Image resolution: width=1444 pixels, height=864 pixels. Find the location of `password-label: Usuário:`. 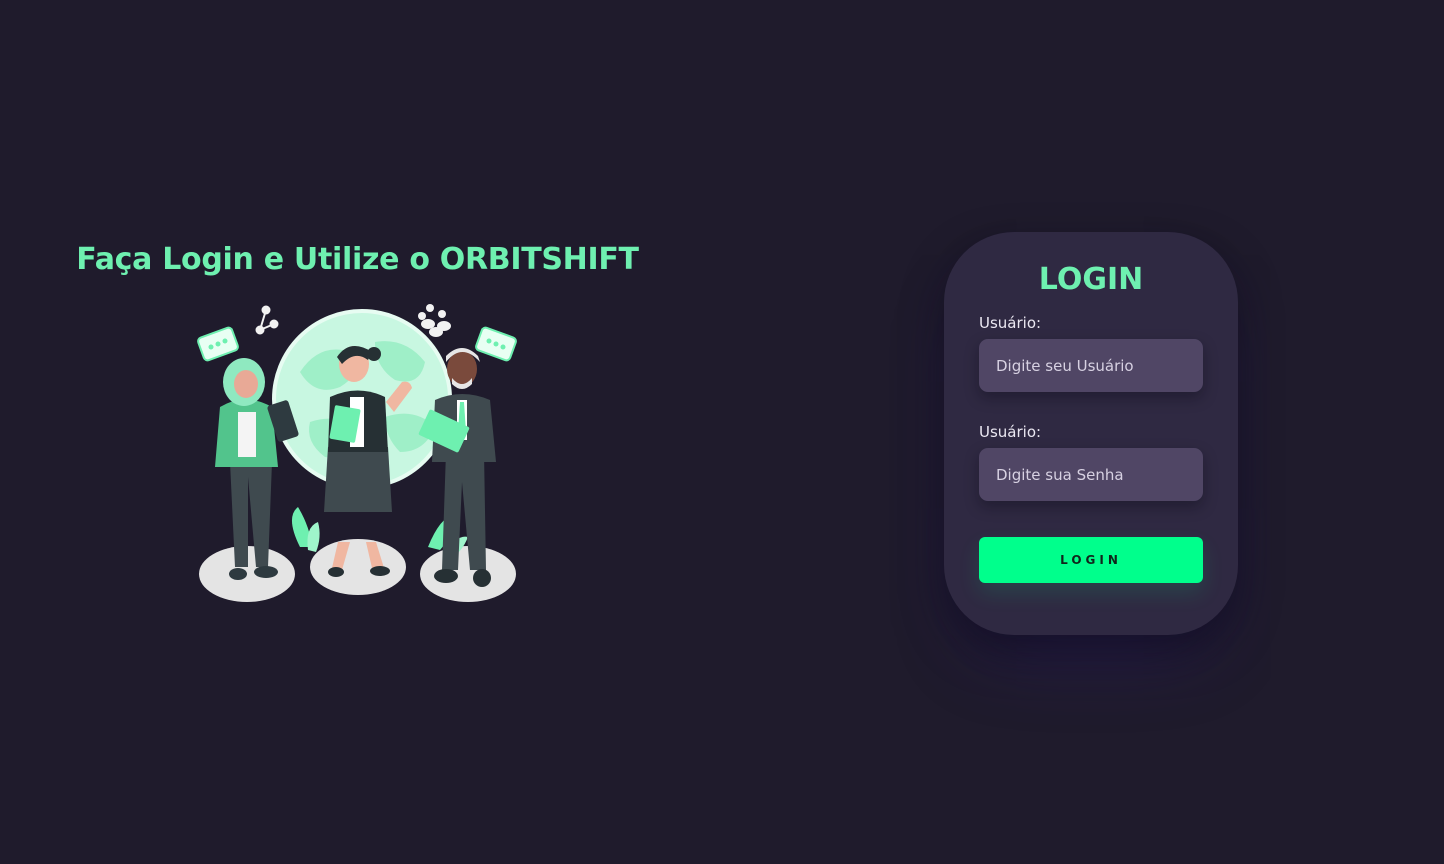

password-label: Usuário: is located at coordinates (1010, 432).